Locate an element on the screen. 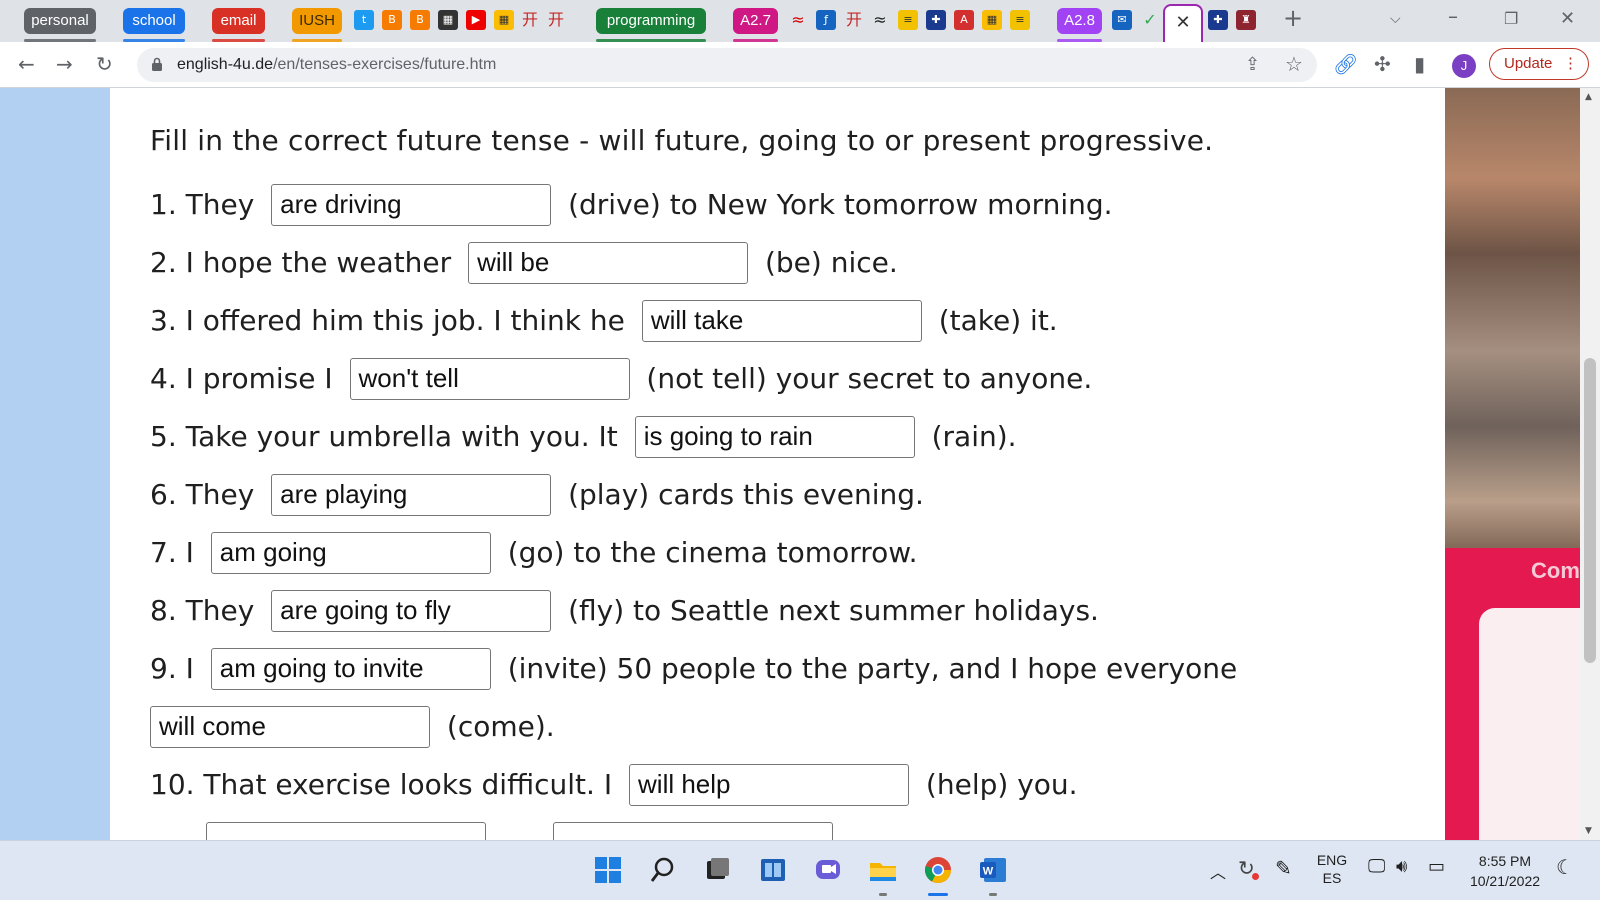  widgets-icon is located at coordinates (773, 870).